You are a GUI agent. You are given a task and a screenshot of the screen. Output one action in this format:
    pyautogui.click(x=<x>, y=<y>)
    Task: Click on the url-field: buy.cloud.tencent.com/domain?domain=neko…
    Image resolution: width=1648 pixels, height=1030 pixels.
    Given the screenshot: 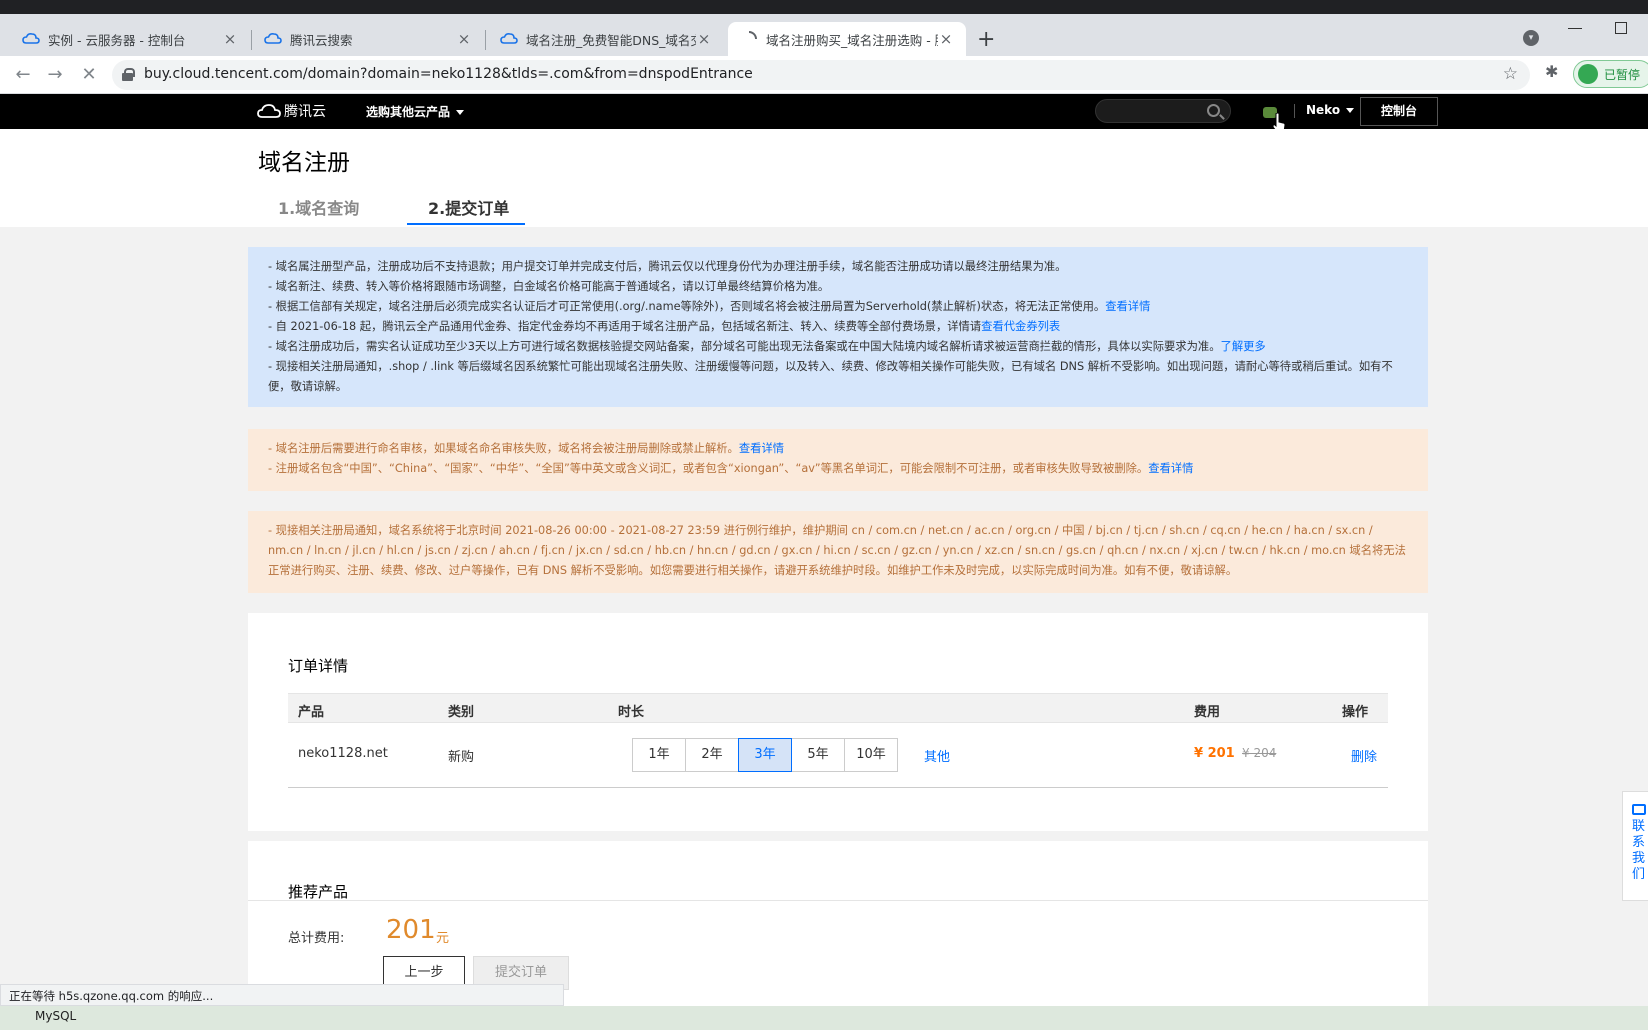 What is the action you would take?
    pyautogui.click(x=821, y=75)
    